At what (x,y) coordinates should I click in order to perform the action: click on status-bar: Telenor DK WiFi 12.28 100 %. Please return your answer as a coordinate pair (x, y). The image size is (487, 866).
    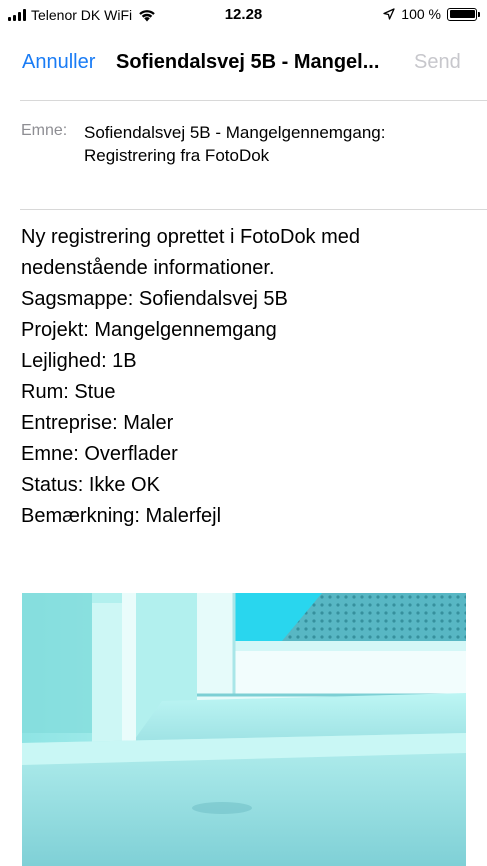
    Looking at the image, I should click on (243, 15).